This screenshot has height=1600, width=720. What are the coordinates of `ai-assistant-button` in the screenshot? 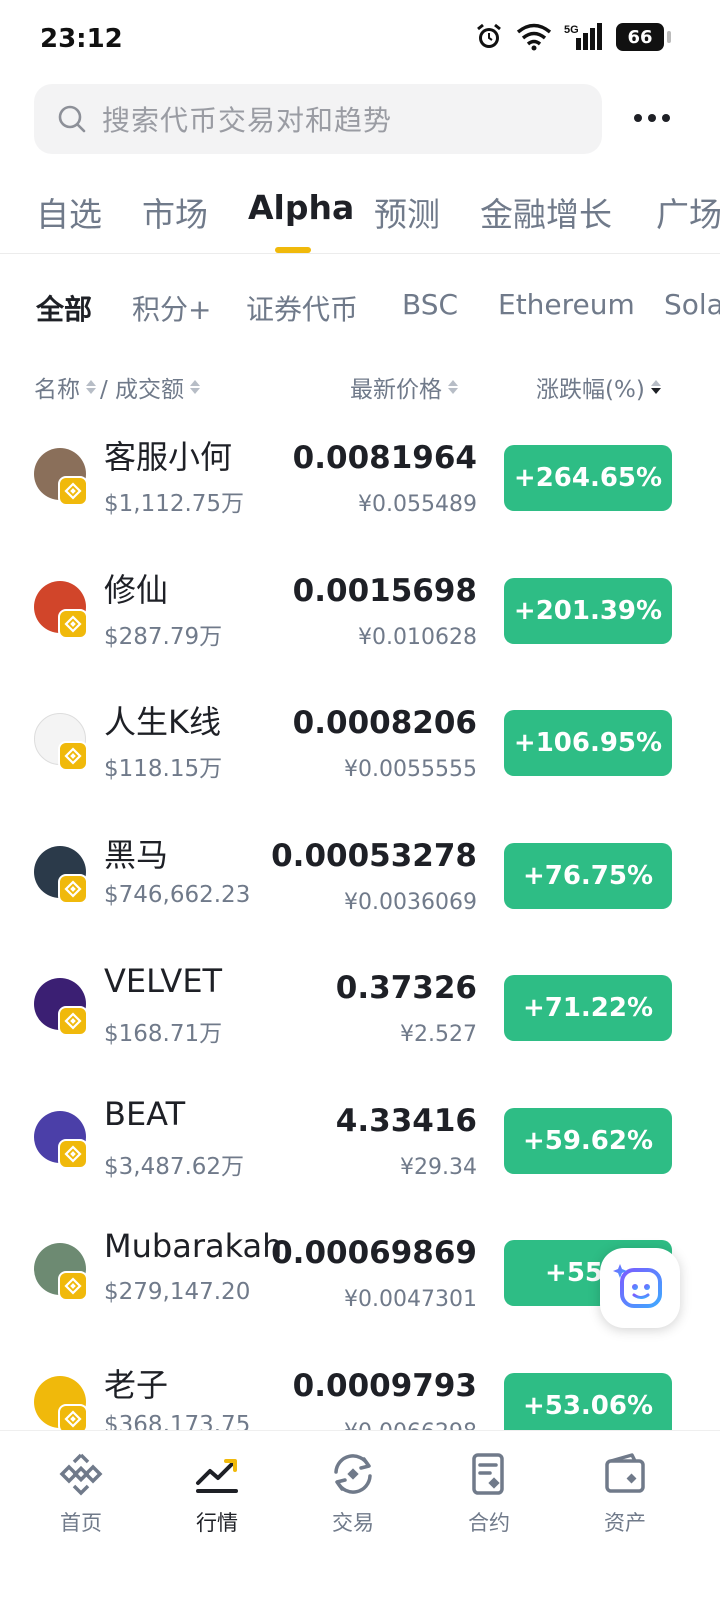 It's located at (640, 1288).